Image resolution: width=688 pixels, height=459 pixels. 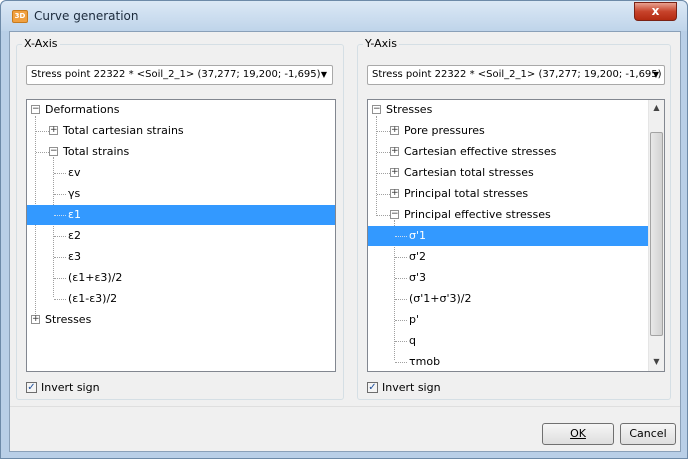 I want to click on tree-node-label: γs, so click(x=74, y=193).